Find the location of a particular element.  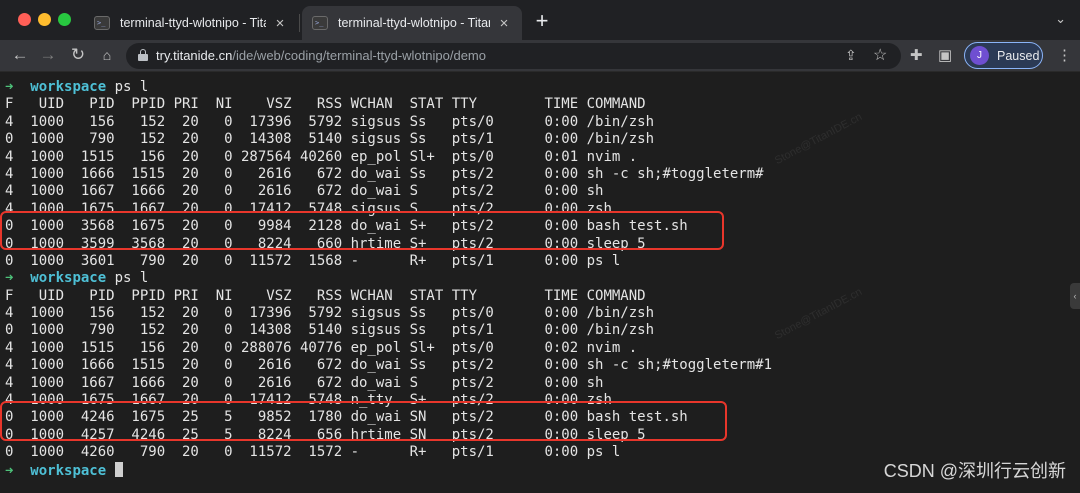

chevron-down-icon: ⌄ is located at coordinates (1060, 19).